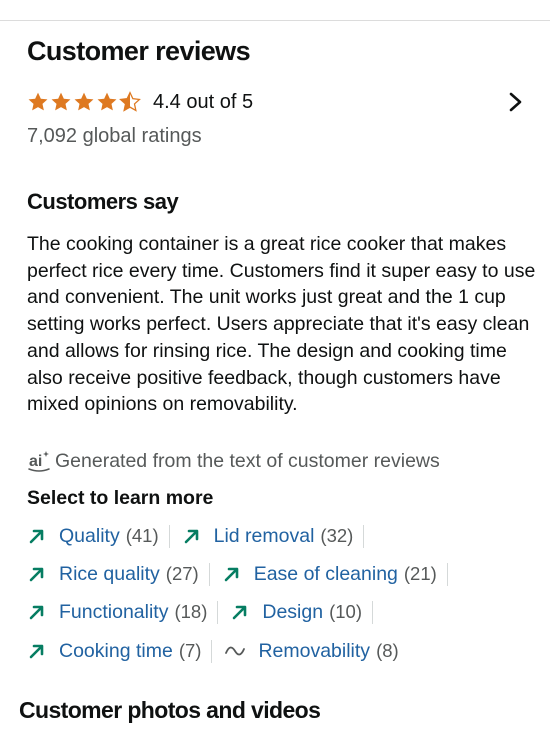 This screenshot has height=733, width=550. I want to click on aspect-chip-cooking-time: Cooking time (7), so click(120, 651).